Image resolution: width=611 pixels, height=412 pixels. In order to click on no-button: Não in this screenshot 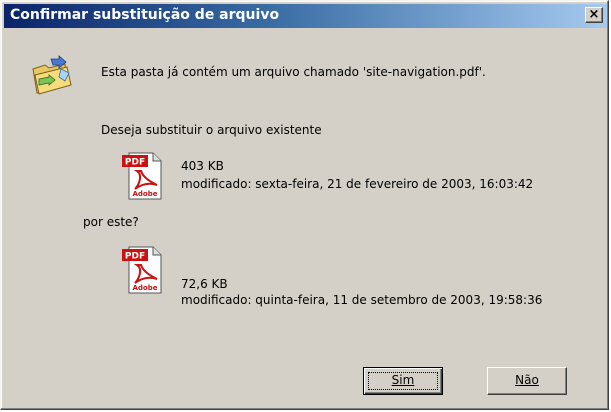, I will do `click(527, 381)`.